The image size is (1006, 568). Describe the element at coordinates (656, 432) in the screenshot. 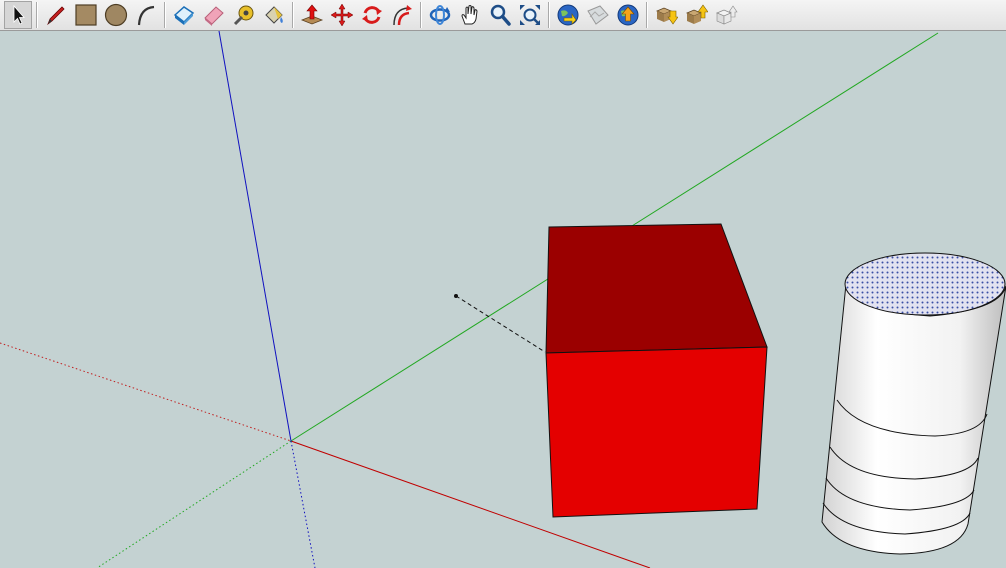

I see `box-front-face` at that location.